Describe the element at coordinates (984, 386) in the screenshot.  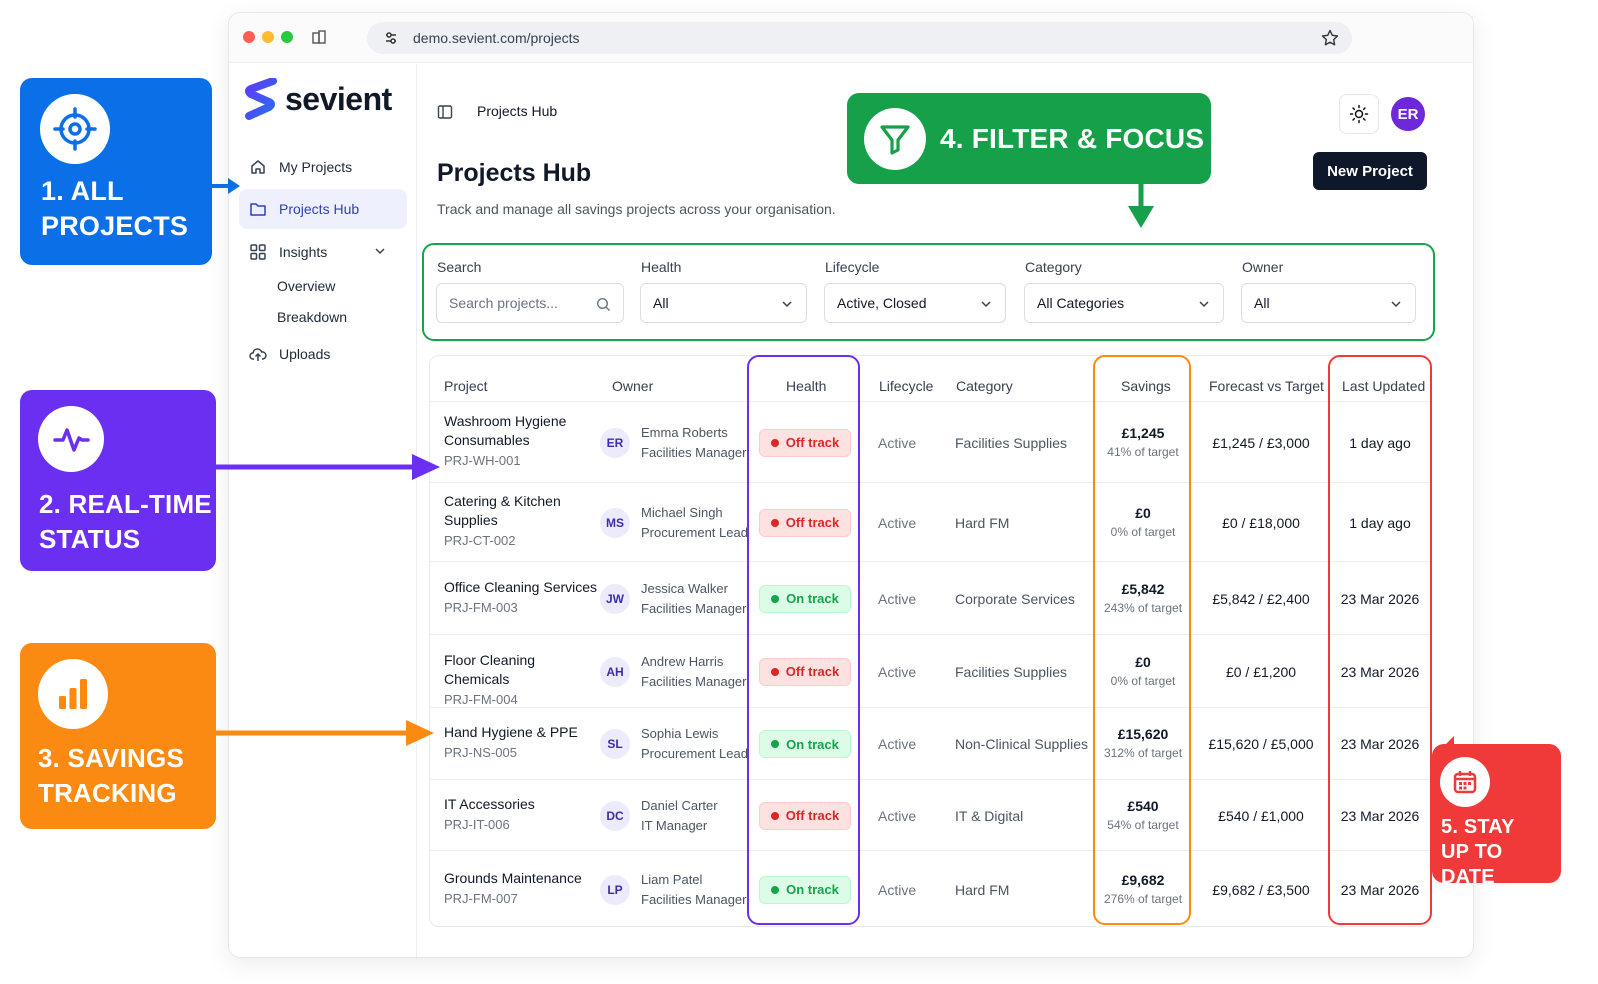
I see `column-header-category: Category` at that location.